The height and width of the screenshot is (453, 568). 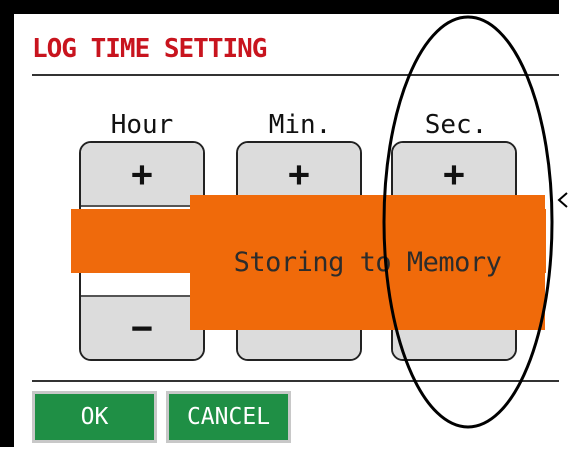 I want to click on hour-minus-button: −, so click(x=142, y=327).